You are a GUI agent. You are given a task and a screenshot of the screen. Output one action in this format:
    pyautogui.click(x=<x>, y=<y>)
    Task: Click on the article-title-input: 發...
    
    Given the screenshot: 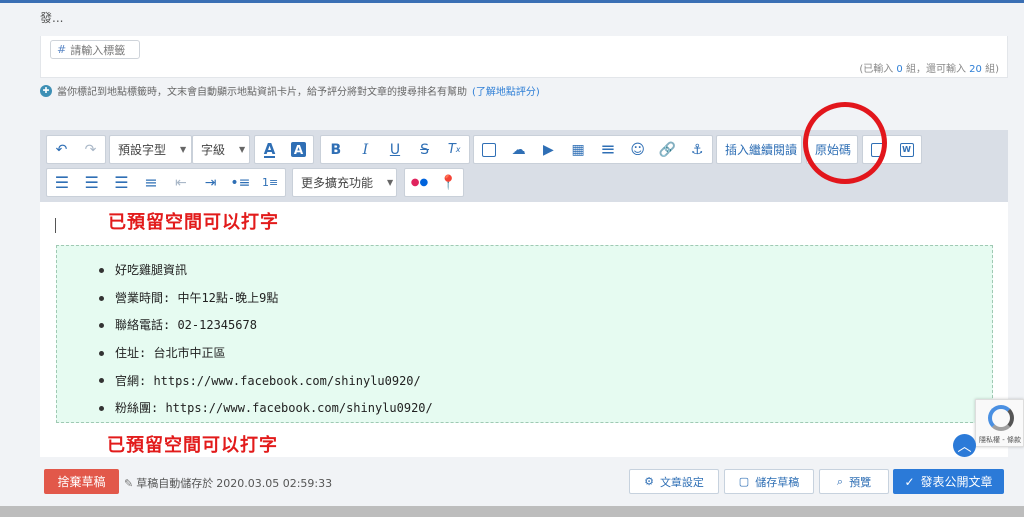 What is the action you would take?
    pyautogui.click(x=51, y=17)
    